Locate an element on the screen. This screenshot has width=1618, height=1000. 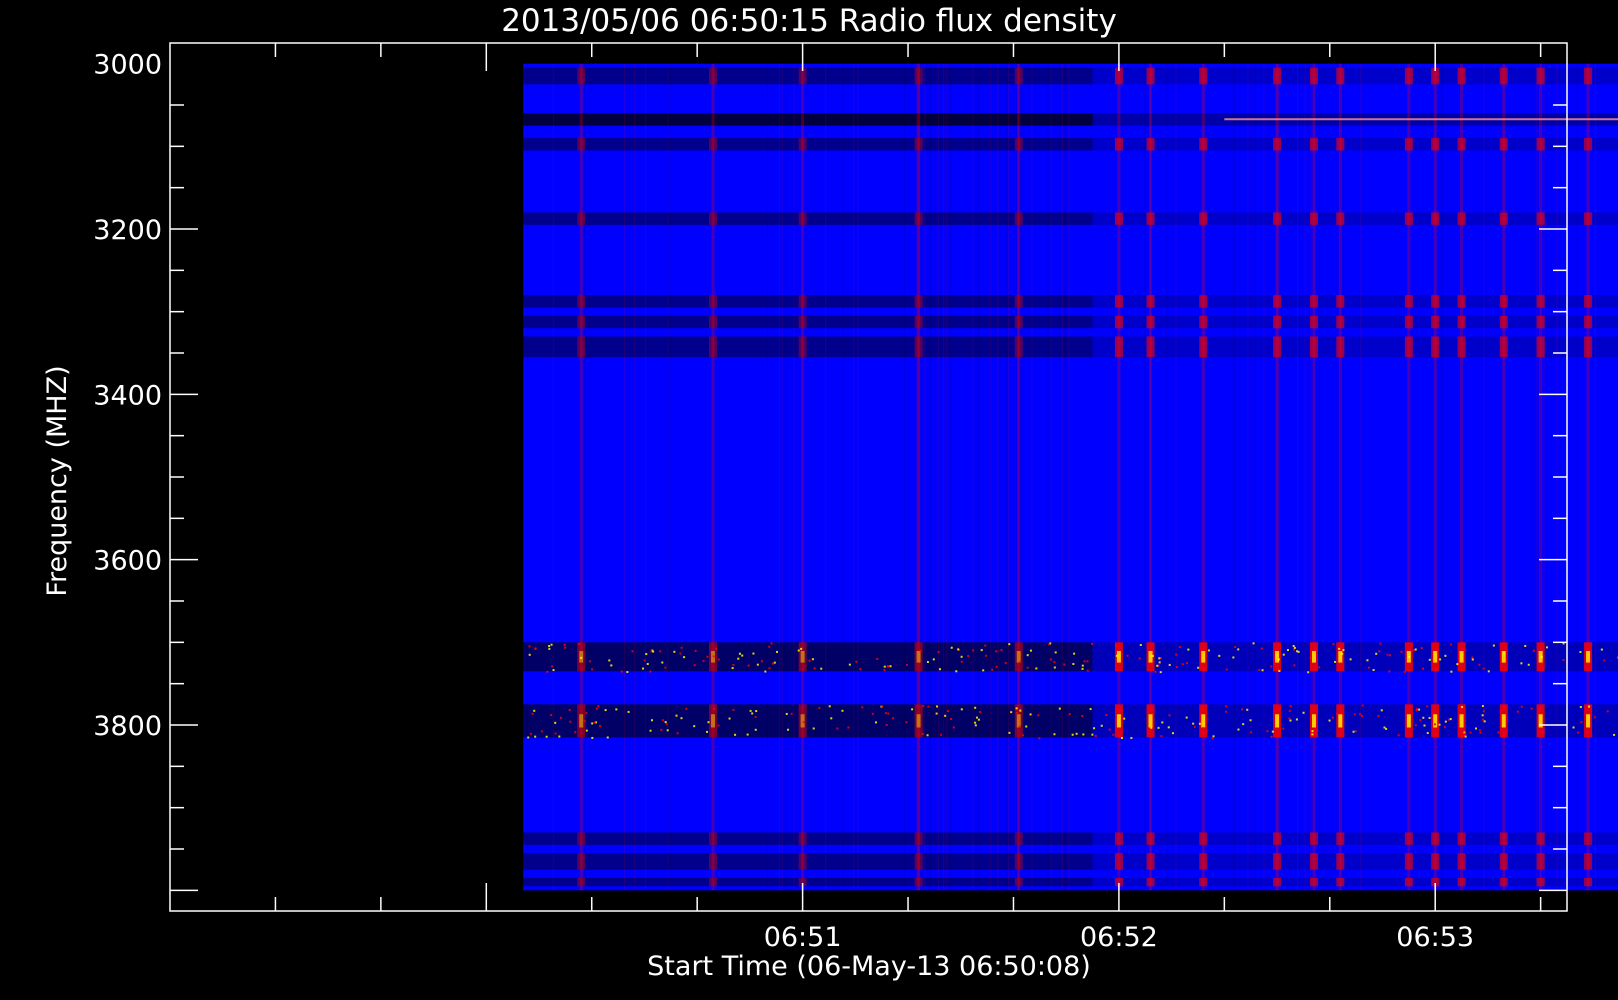
y-tick-label: 3400 is located at coordinates (127, 395).